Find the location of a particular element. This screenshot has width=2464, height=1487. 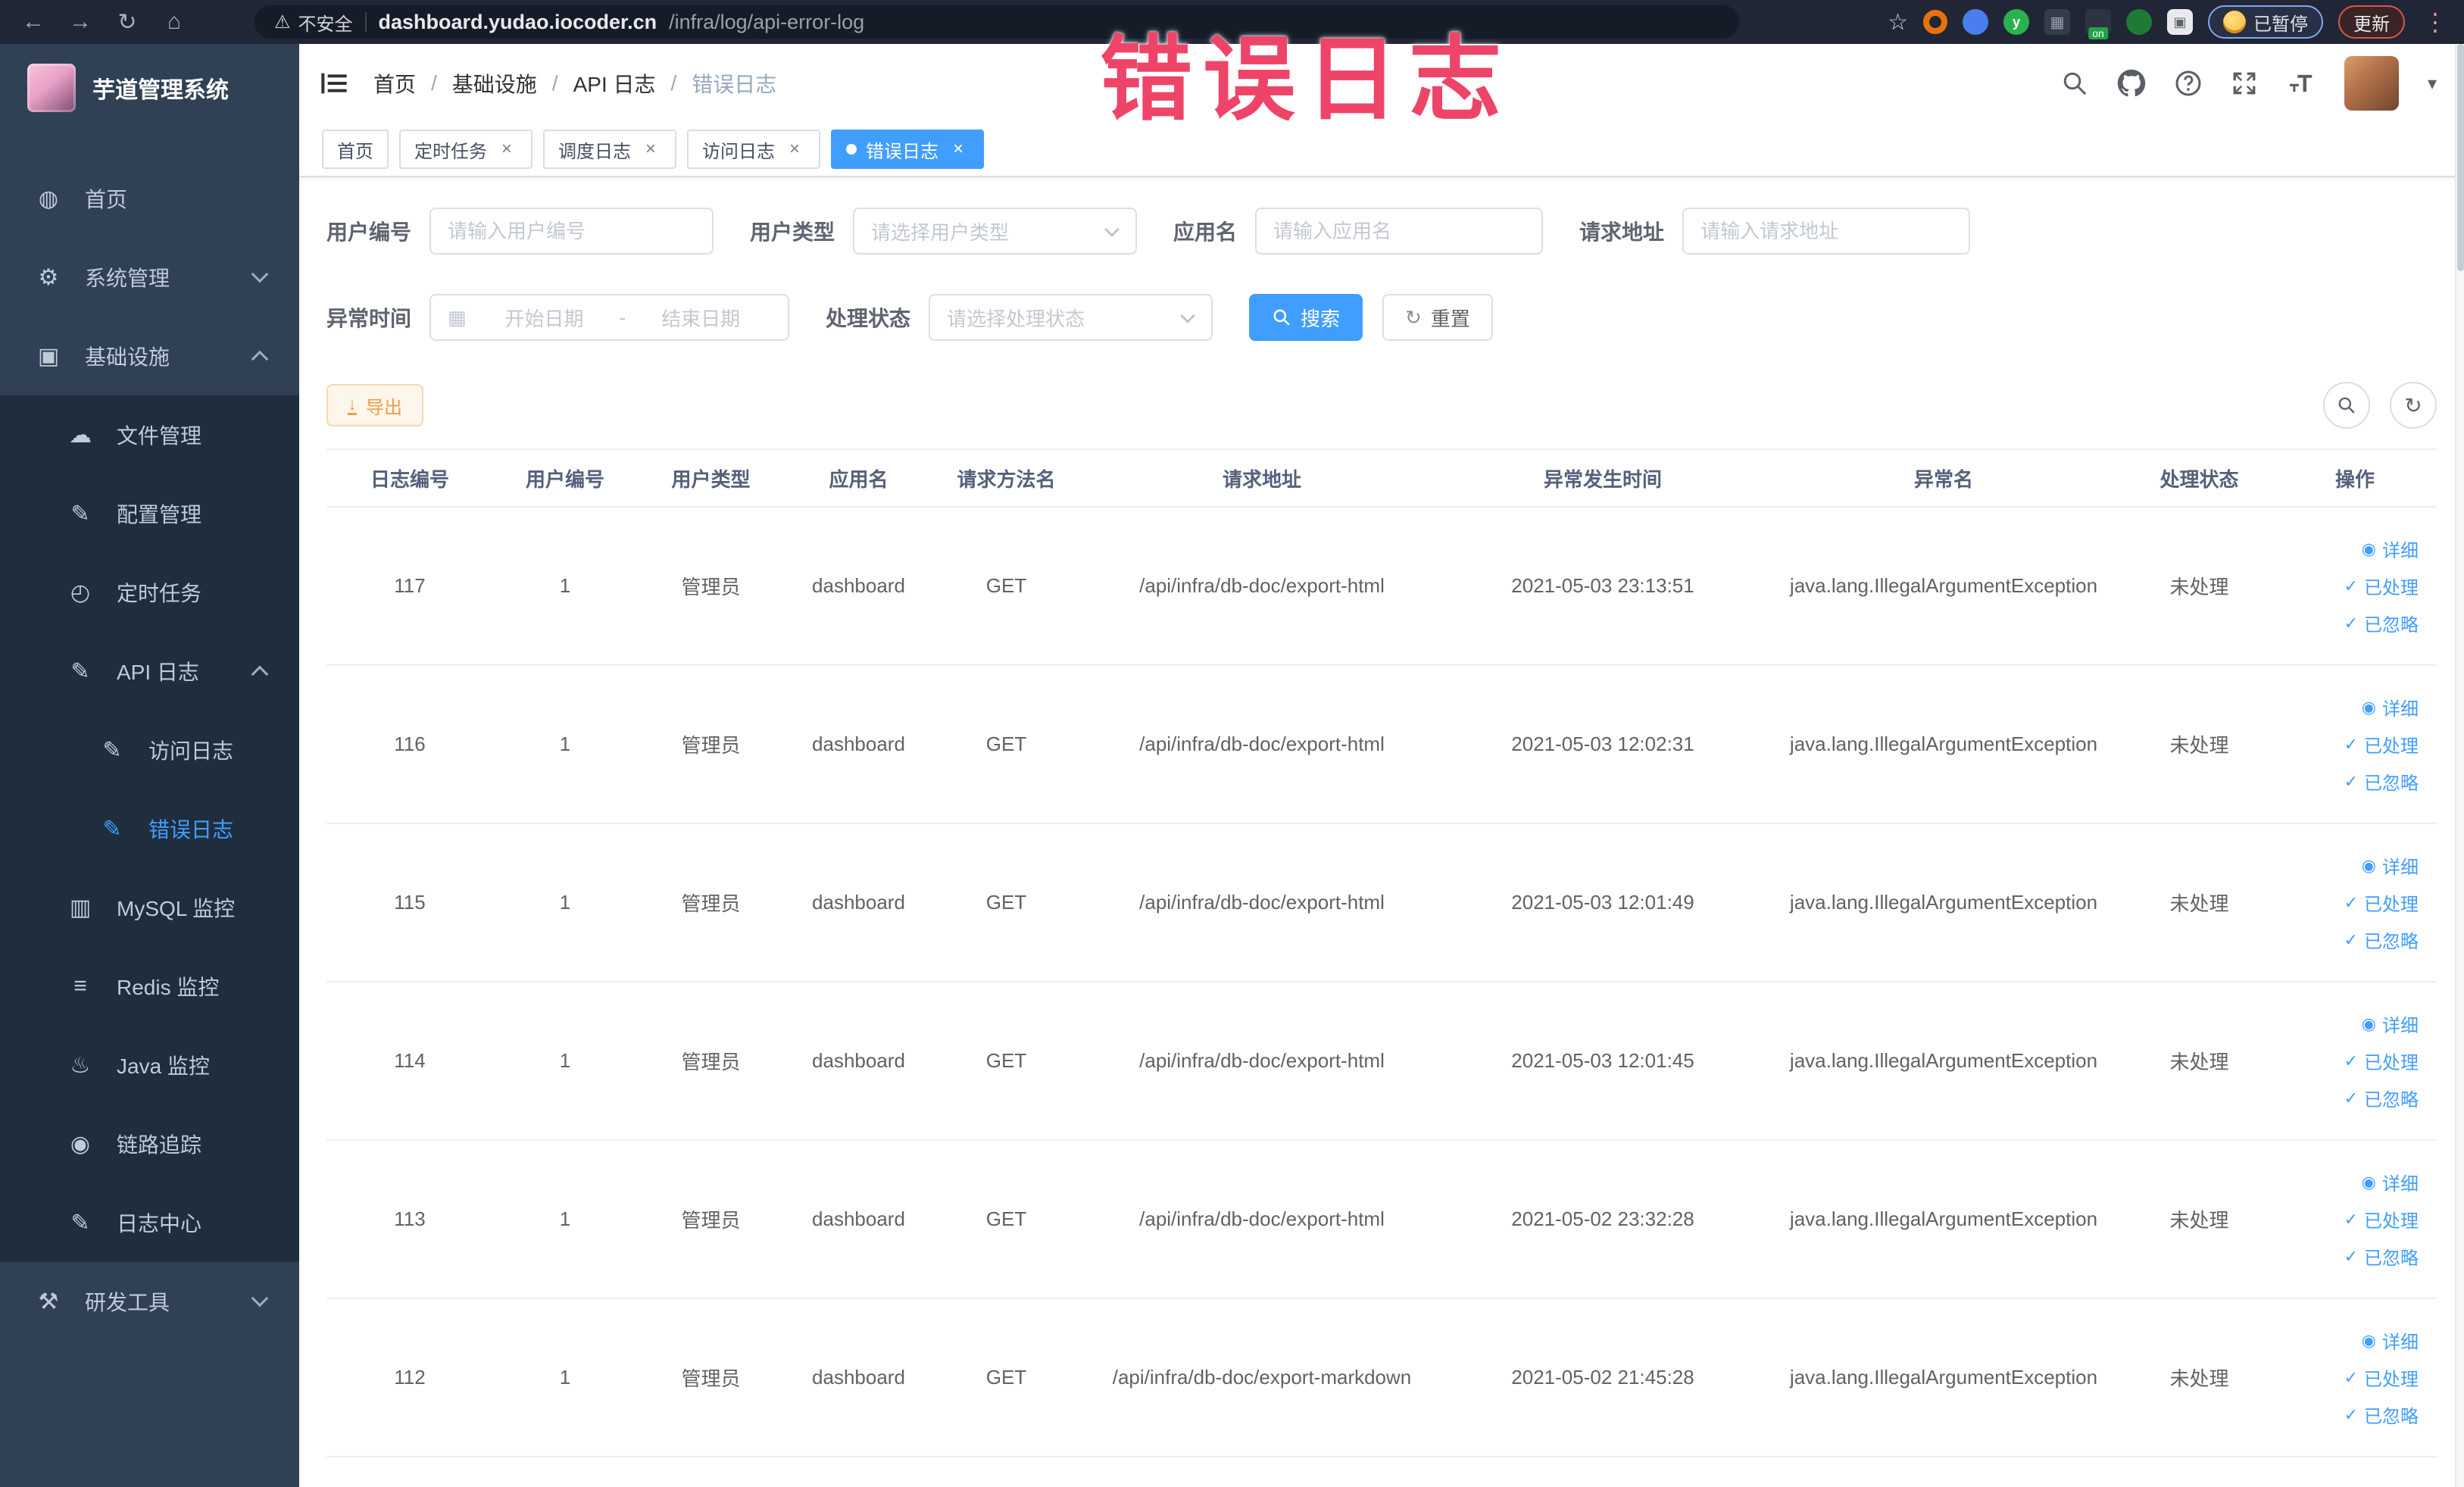

toggle-search-button is located at coordinates (2346, 405).